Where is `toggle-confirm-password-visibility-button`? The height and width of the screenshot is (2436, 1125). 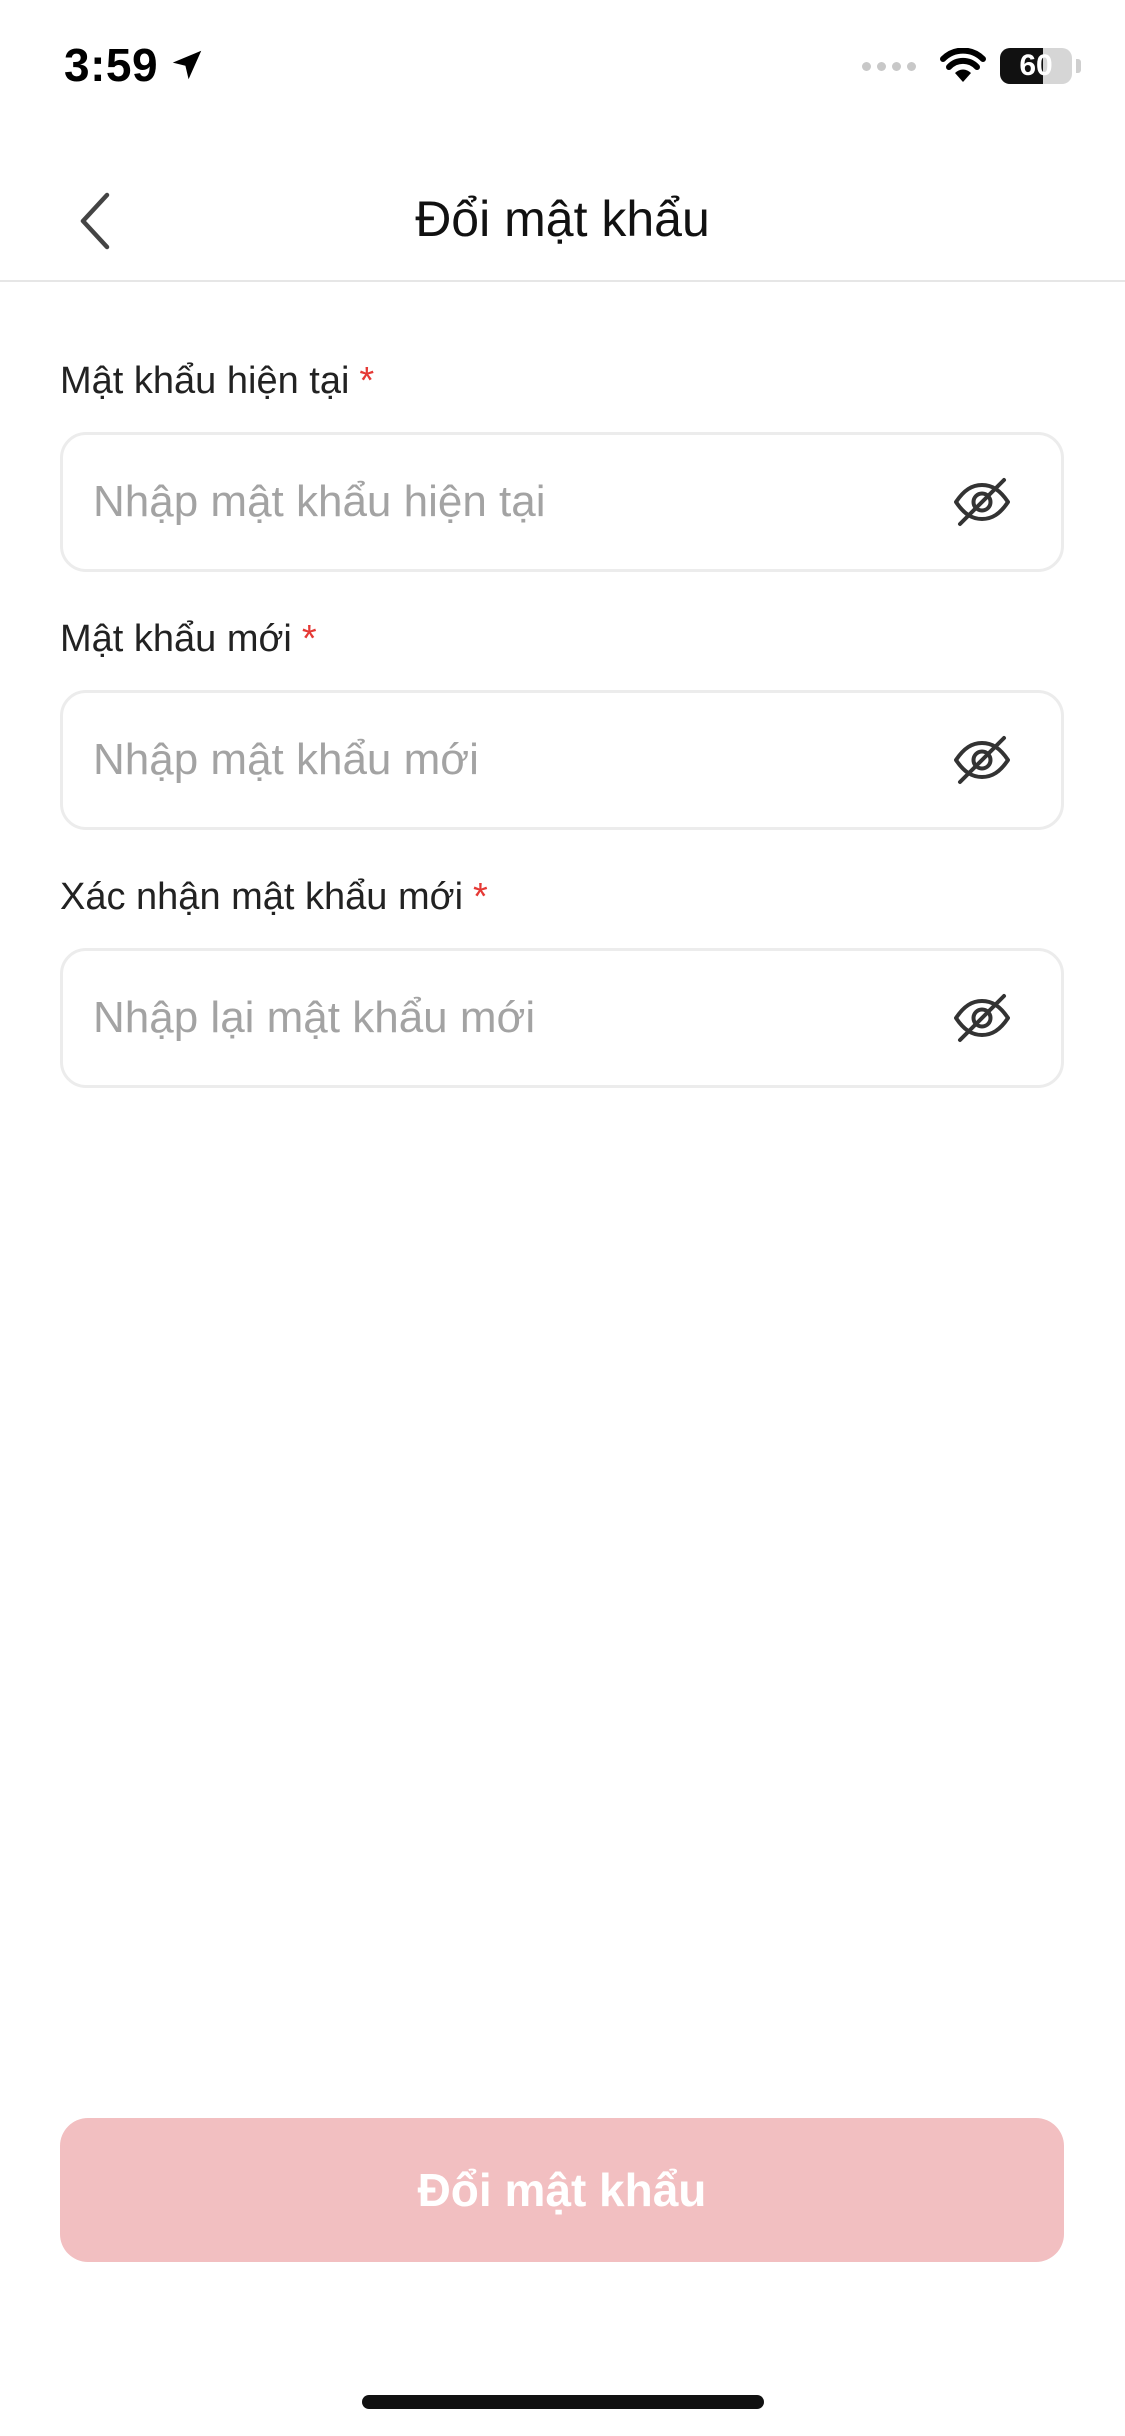 toggle-confirm-password-visibility-button is located at coordinates (982, 1018).